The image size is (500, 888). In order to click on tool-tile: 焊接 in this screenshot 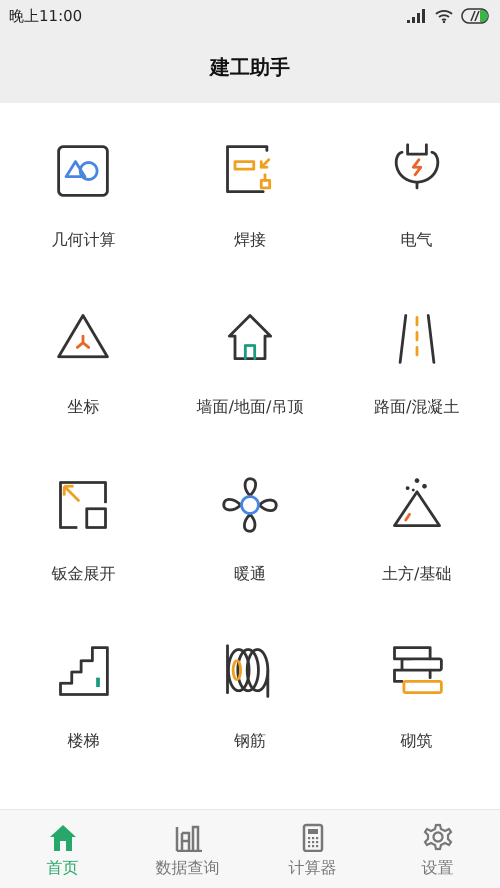, I will do `click(250, 224)`.